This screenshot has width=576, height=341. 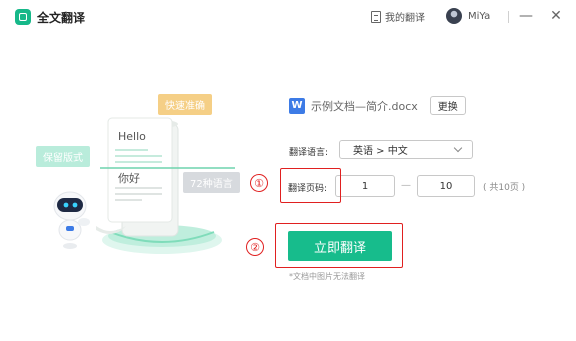 I want to click on chevron-down-icon, so click(x=458, y=148).